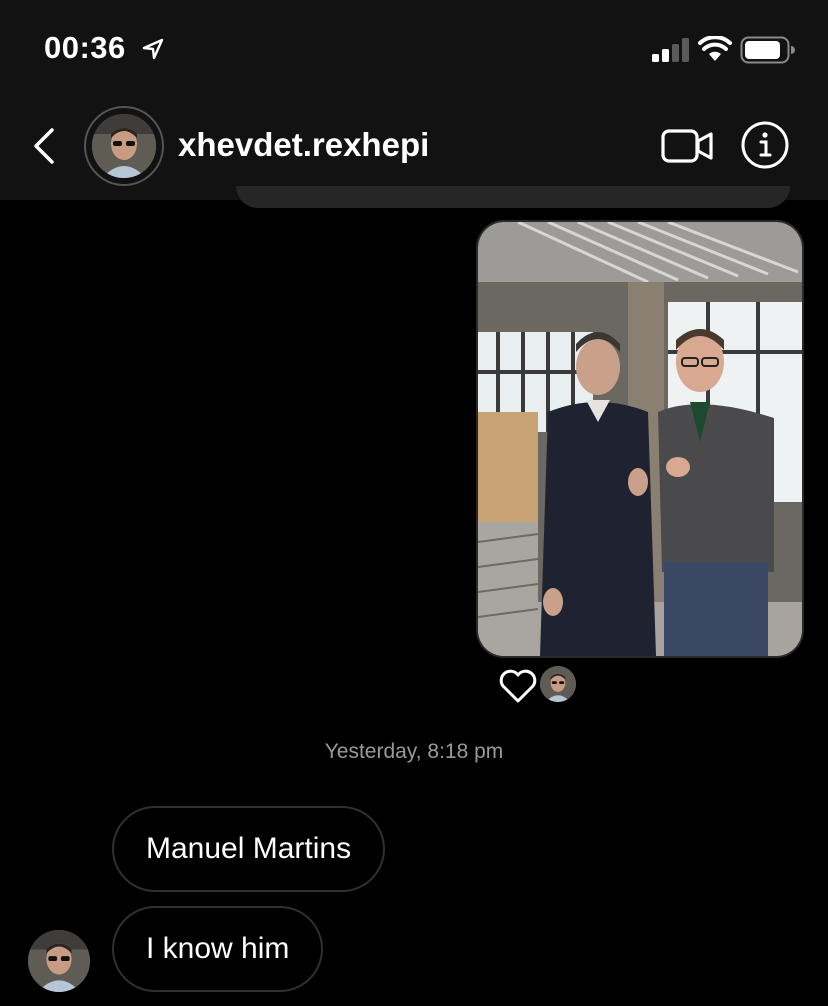 The width and height of the screenshot is (828, 1006). I want to click on conversation-header: xhevdet.rexhepi, so click(414, 148).